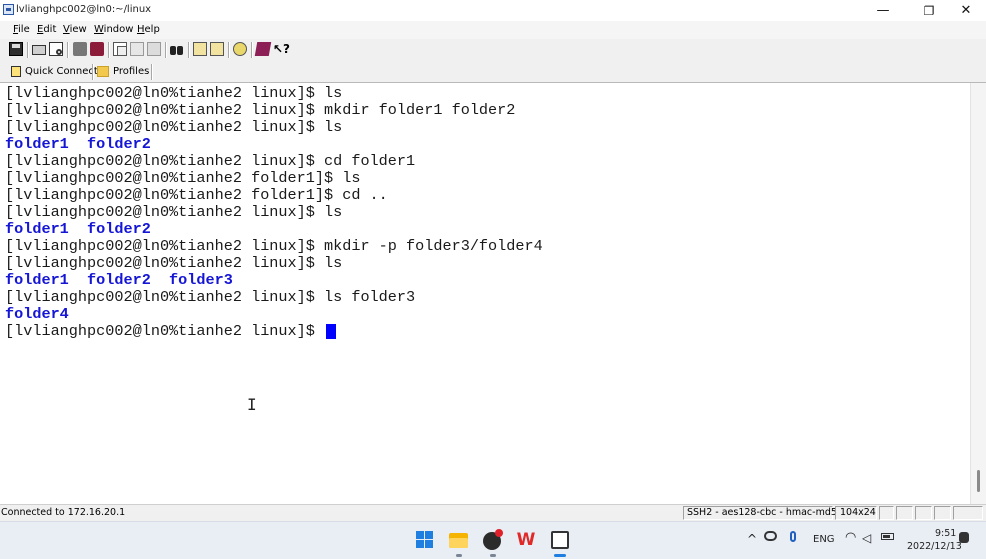 The image size is (986, 559). Describe the element at coordinates (183, 178) in the screenshot. I see `terminal-line: [lvlianghpc002@ln0%tianhe2 folder1]$ ls` at that location.